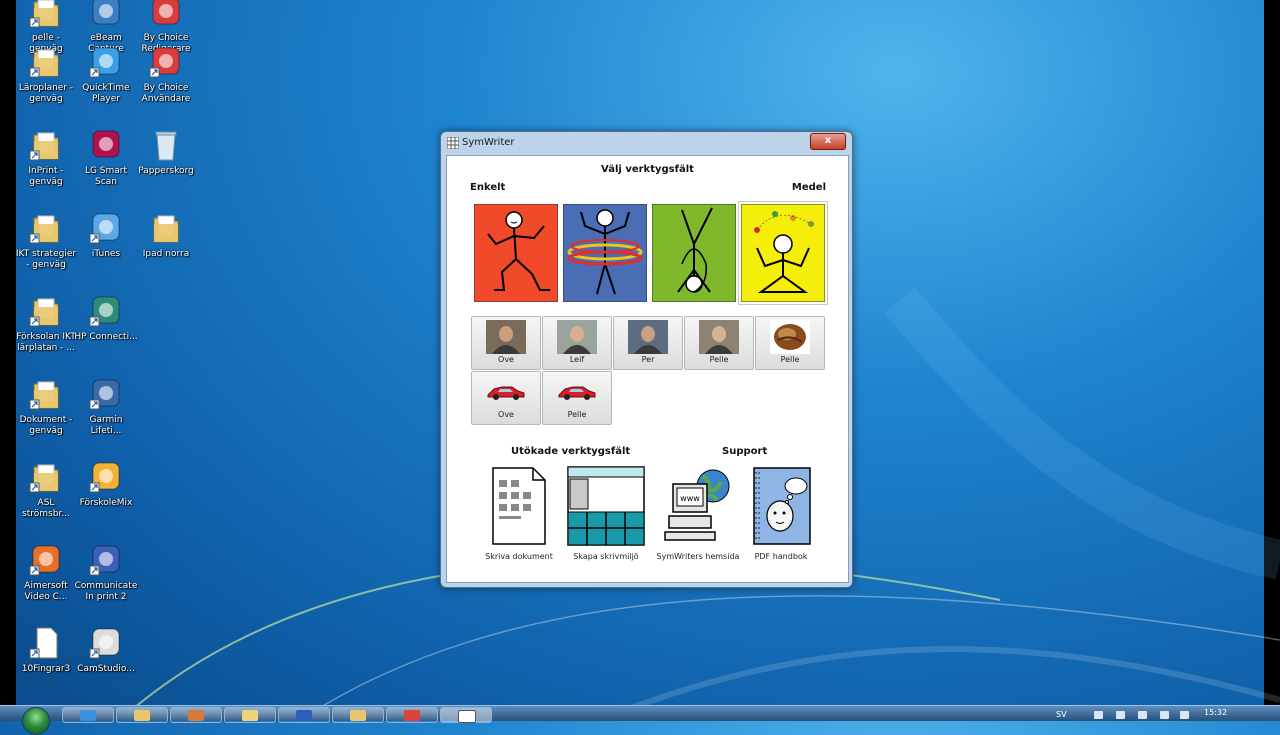 Image resolution: width=1280 pixels, height=735 pixels. Describe the element at coordinates (106, 484) in the screenshot. I see `desktop-icon: FörskoleMix` at that location.